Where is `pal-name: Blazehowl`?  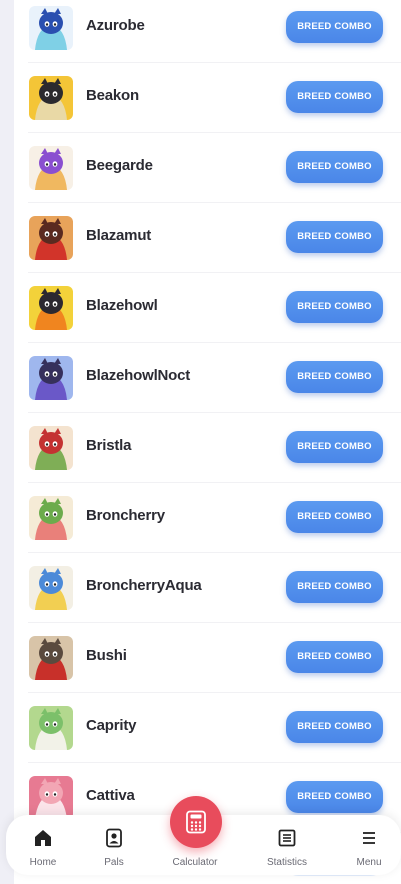 pal-name: Blazehowl is located at coordinates (122, 305).